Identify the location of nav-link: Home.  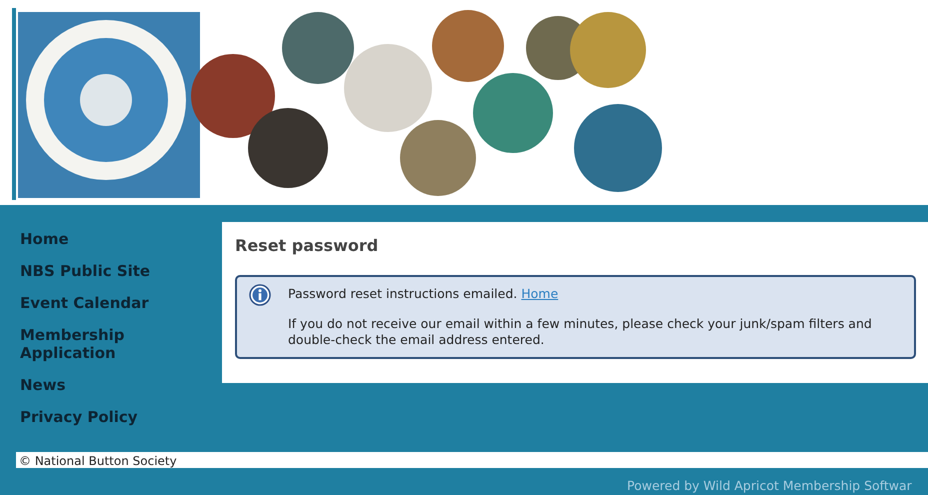
(90, 239).